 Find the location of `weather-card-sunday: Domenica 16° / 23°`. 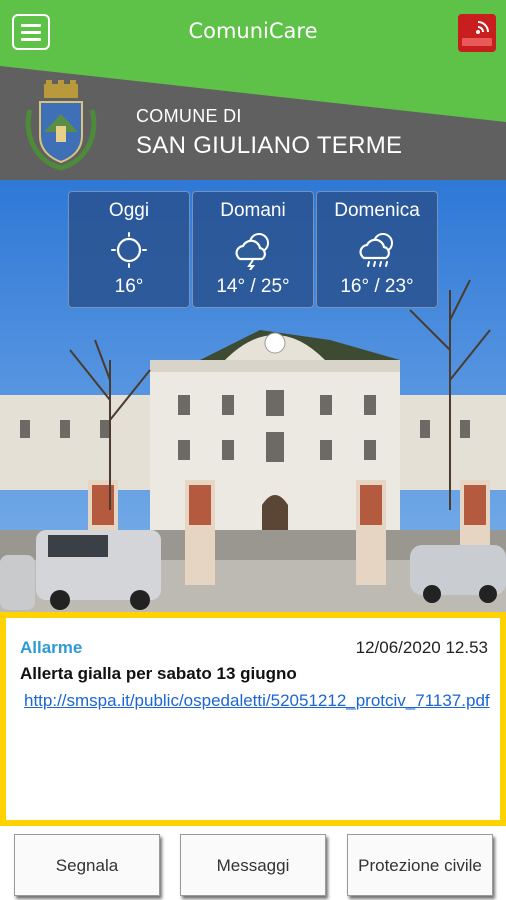

weather-card-sunday: Domenica 16° / 23° is located at coordinates (377, 249).